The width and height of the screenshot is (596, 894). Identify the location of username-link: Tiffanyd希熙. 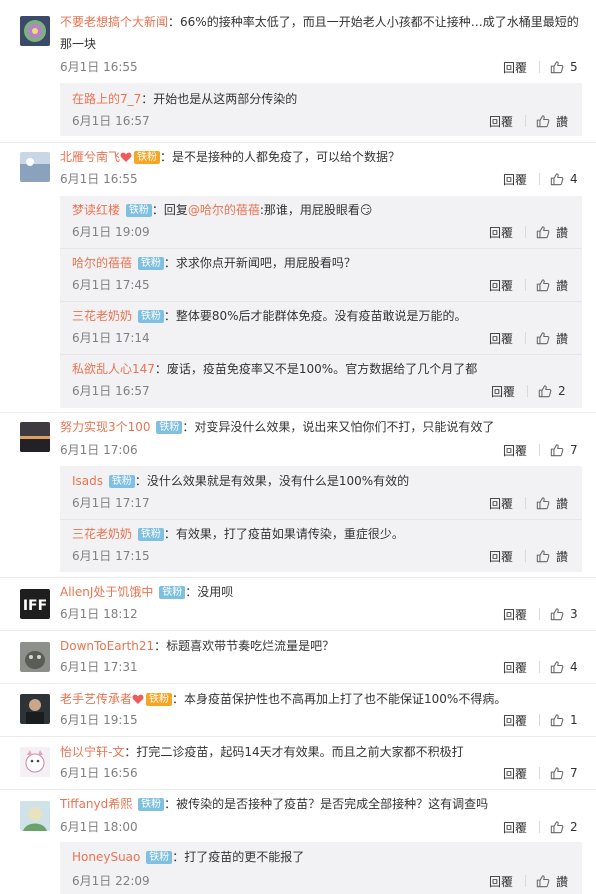
(96, 804).